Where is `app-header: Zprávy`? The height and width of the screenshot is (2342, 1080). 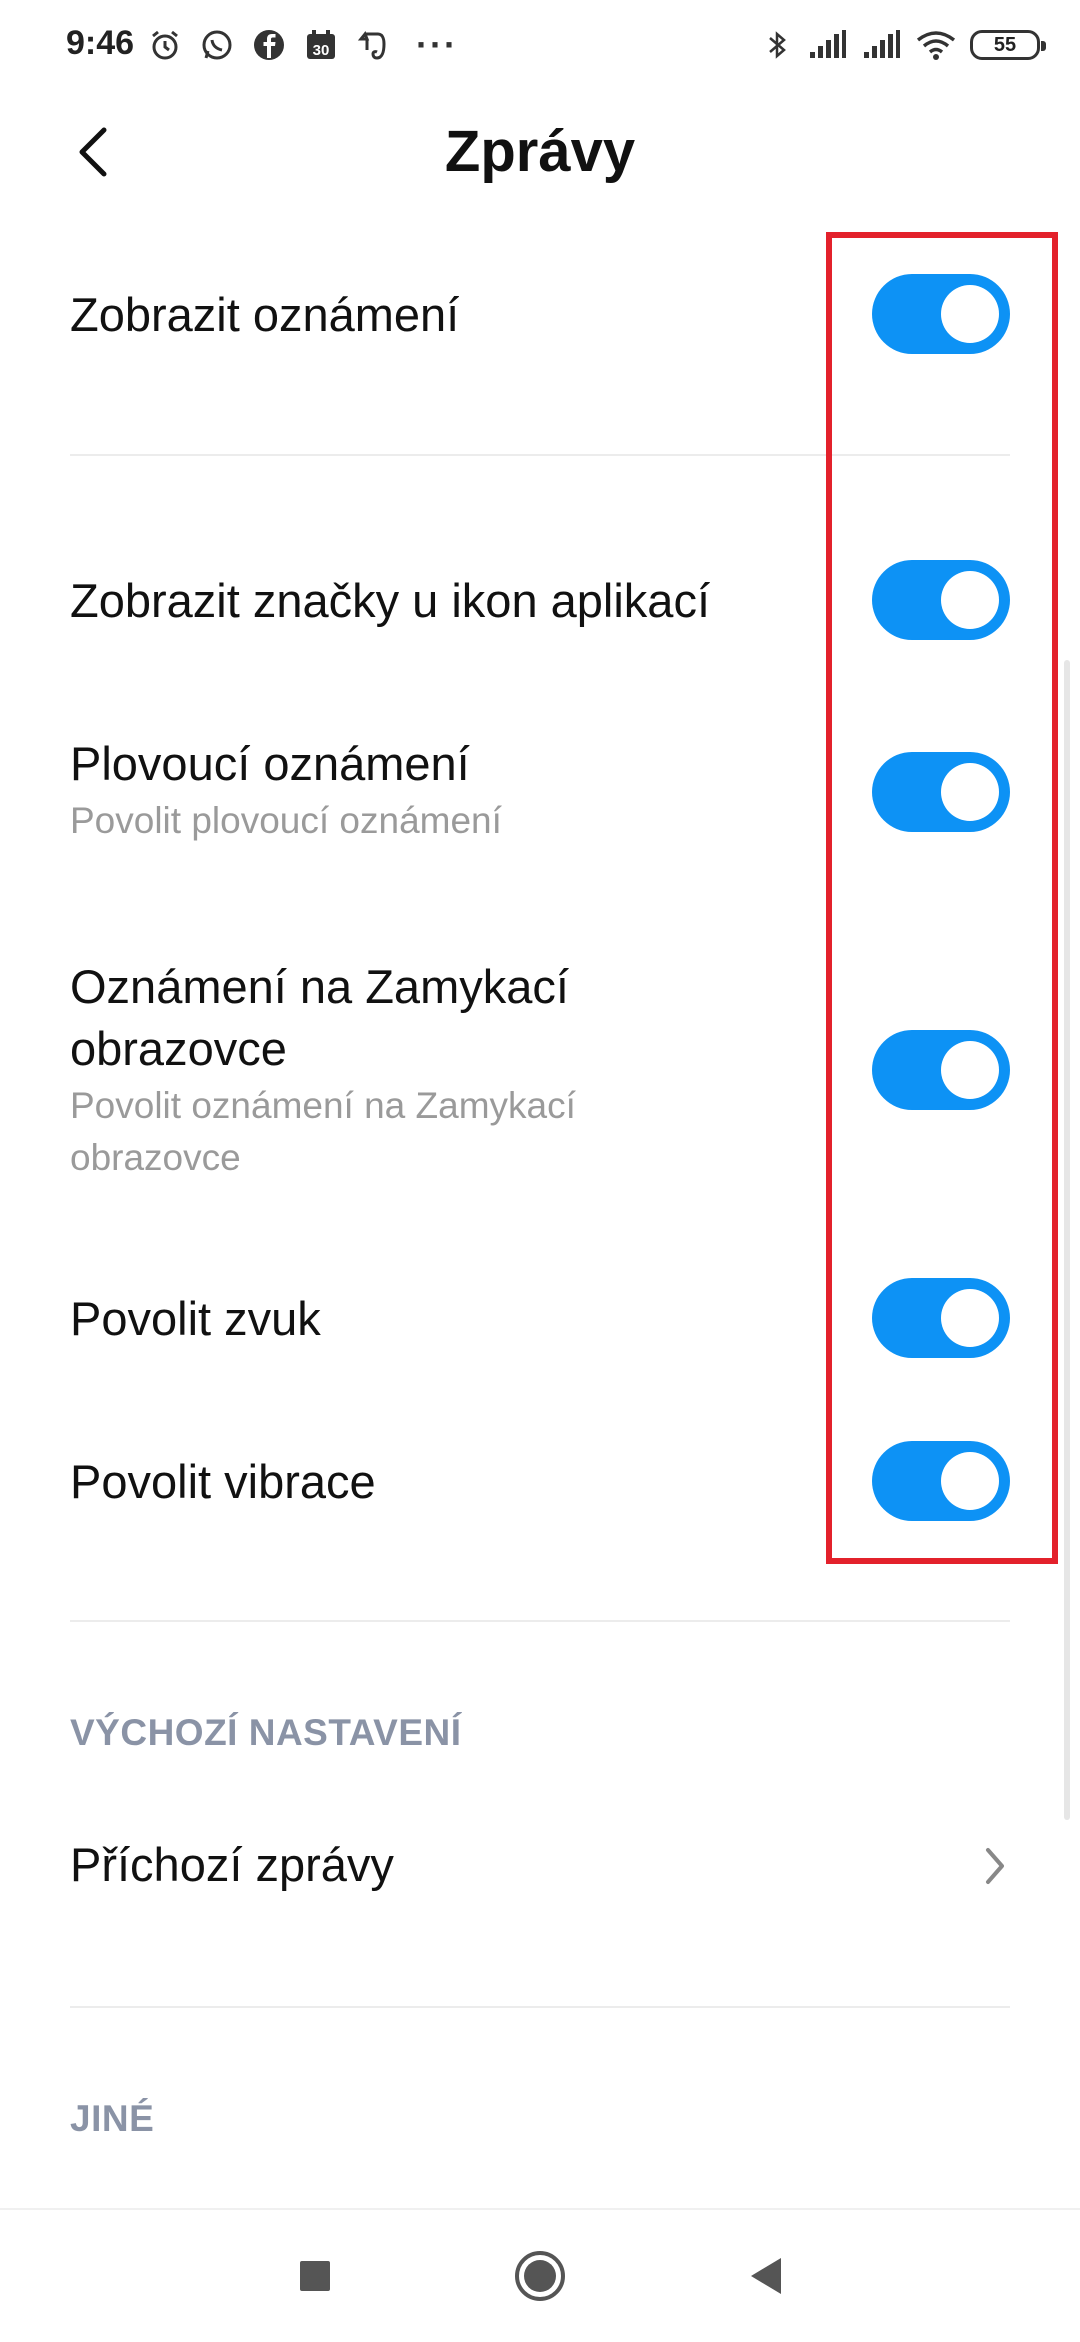
app-header: Zprávy is located at coordinates (540, 155).